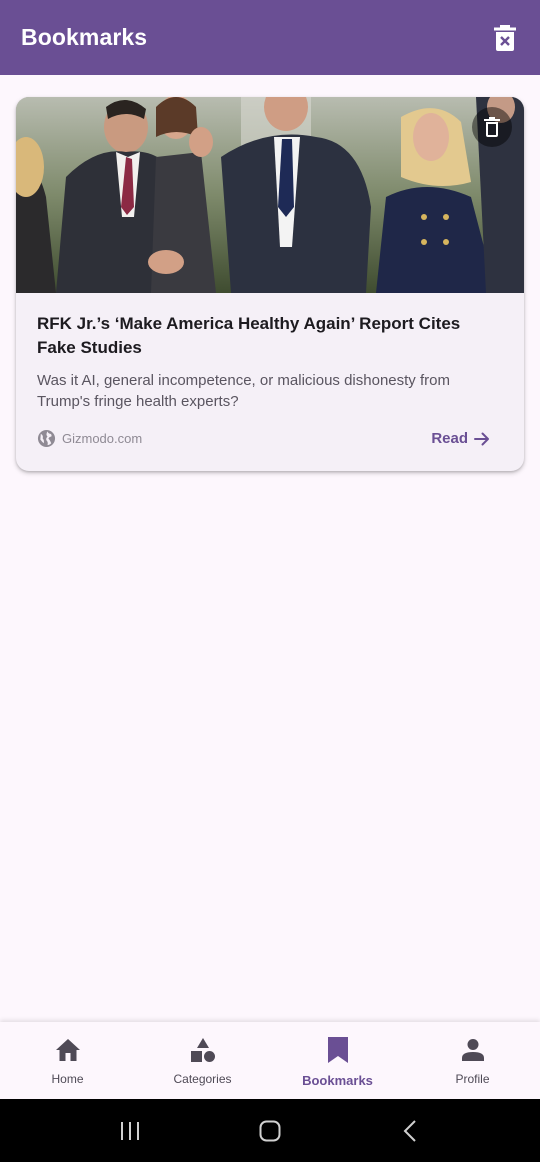 The width and height of the screenshot is (540, 1162). I want to click on page-title: Bookmarks, so click(84, 37).